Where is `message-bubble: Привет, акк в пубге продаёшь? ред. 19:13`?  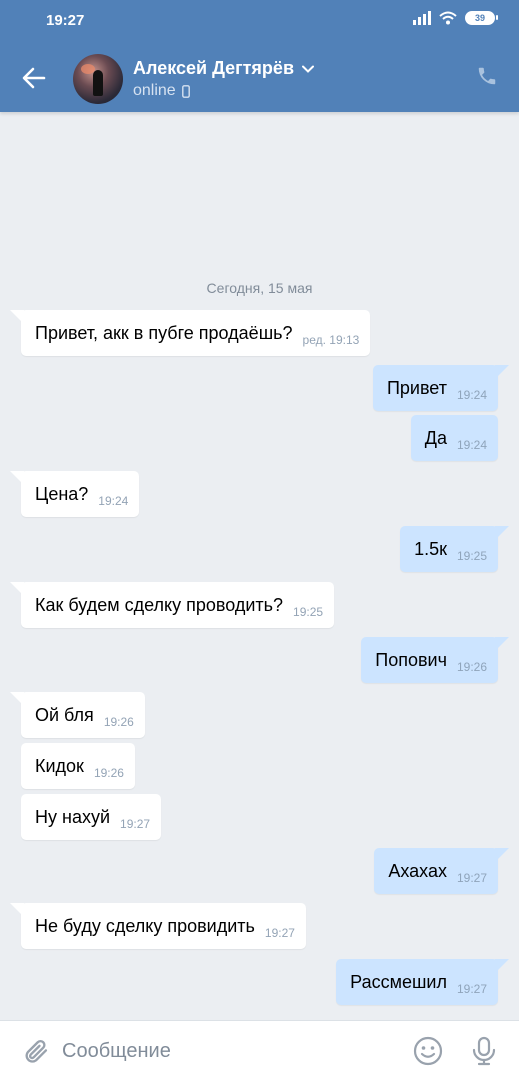
message-bubble: Привет, акк в пубге продаёшь? ред. 19:13 is located at coordinates (190, 333).